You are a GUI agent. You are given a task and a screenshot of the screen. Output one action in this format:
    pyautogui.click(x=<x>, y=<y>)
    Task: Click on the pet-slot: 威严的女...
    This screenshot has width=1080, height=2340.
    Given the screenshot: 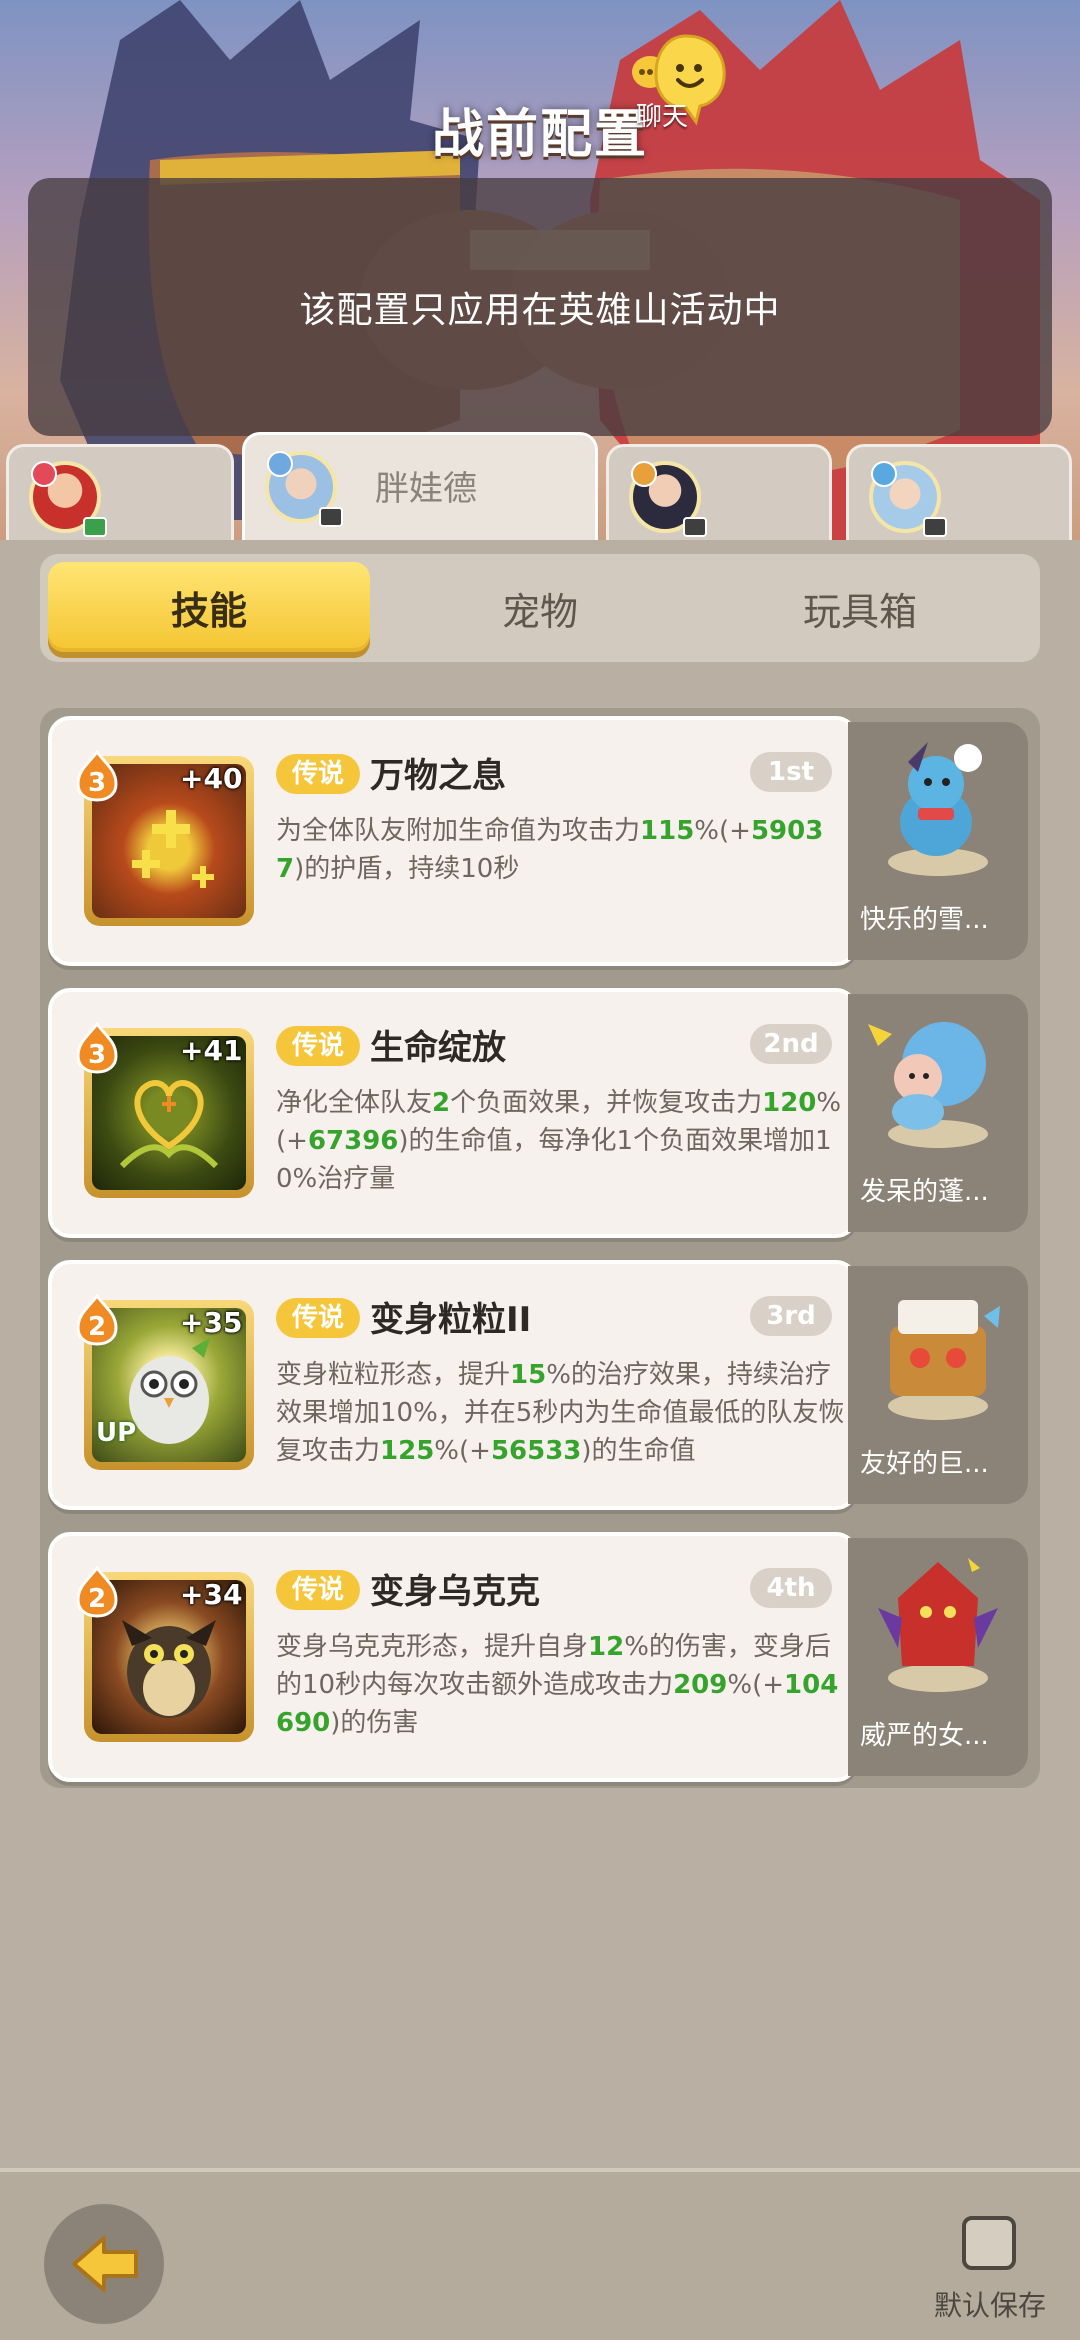 What is the action you would take?
    pyautogui.click(x=938, y=1657)
    